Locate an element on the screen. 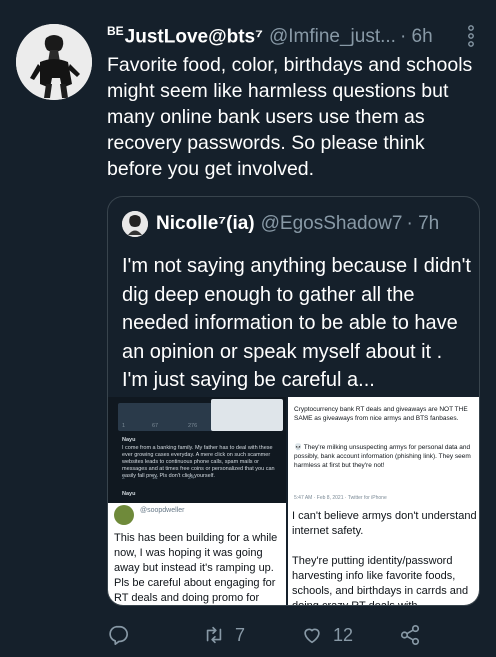 This screenshot has width=496, height=657. screenshot-count: 24 is located at coordinates (191, 478).